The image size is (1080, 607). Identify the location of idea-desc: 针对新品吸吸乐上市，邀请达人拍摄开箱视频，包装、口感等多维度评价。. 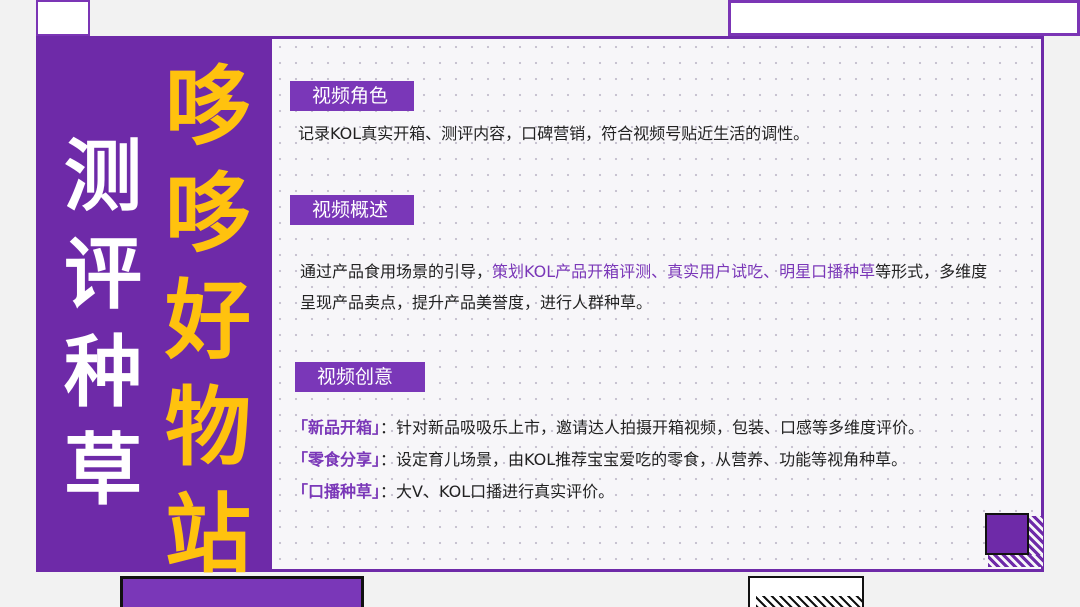
(660, 427).